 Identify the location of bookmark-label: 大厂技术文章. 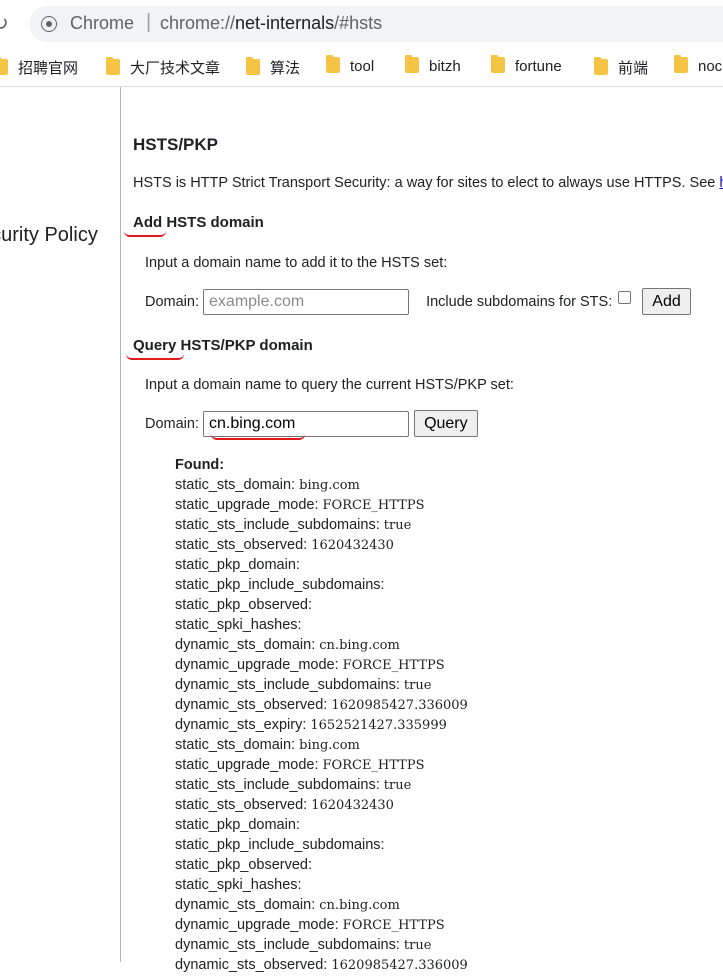
(175, 68).